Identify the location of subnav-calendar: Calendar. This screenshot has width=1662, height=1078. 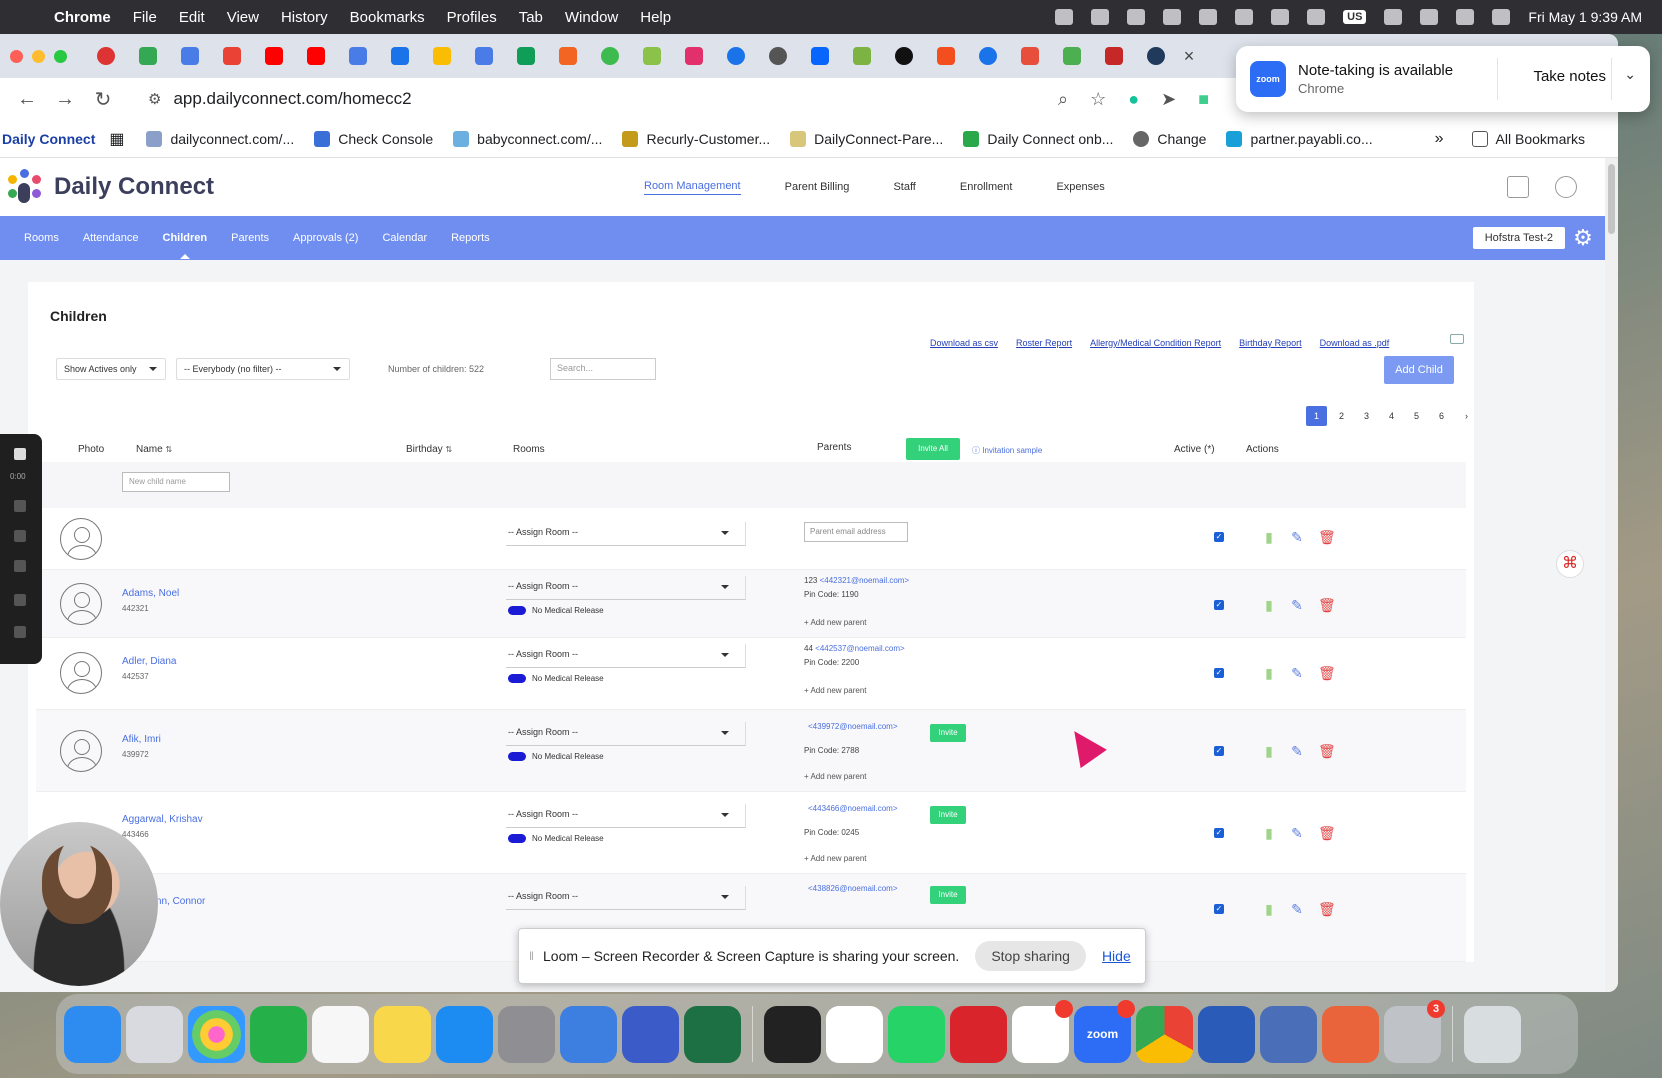
(404, 238).